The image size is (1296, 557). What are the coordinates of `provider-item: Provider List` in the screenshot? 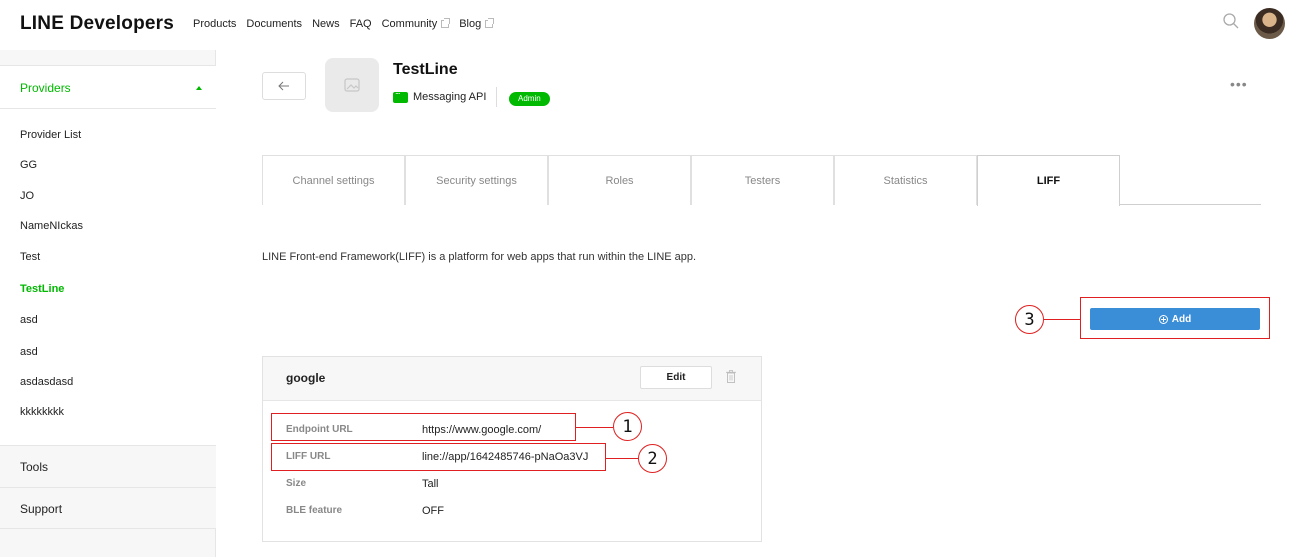 It's located at (50, 135).